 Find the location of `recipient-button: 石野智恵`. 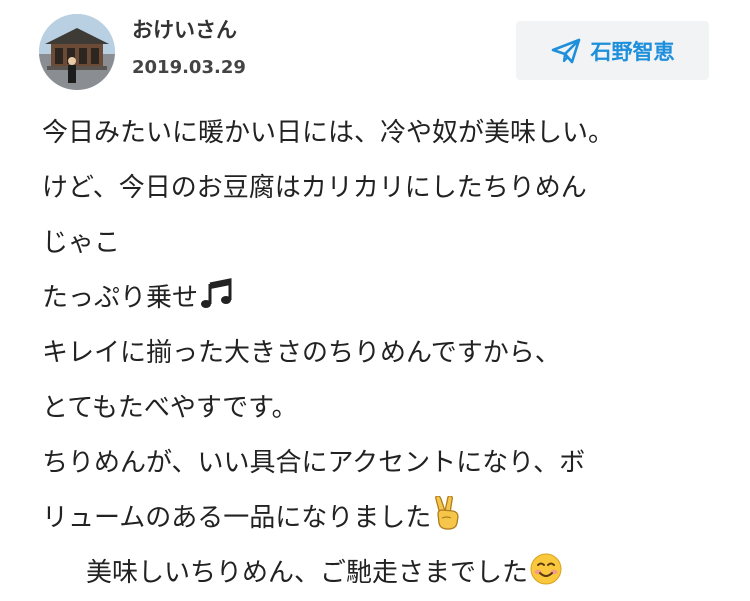

recipient-button: 石野智恵 is located at coordinates (612, 50).